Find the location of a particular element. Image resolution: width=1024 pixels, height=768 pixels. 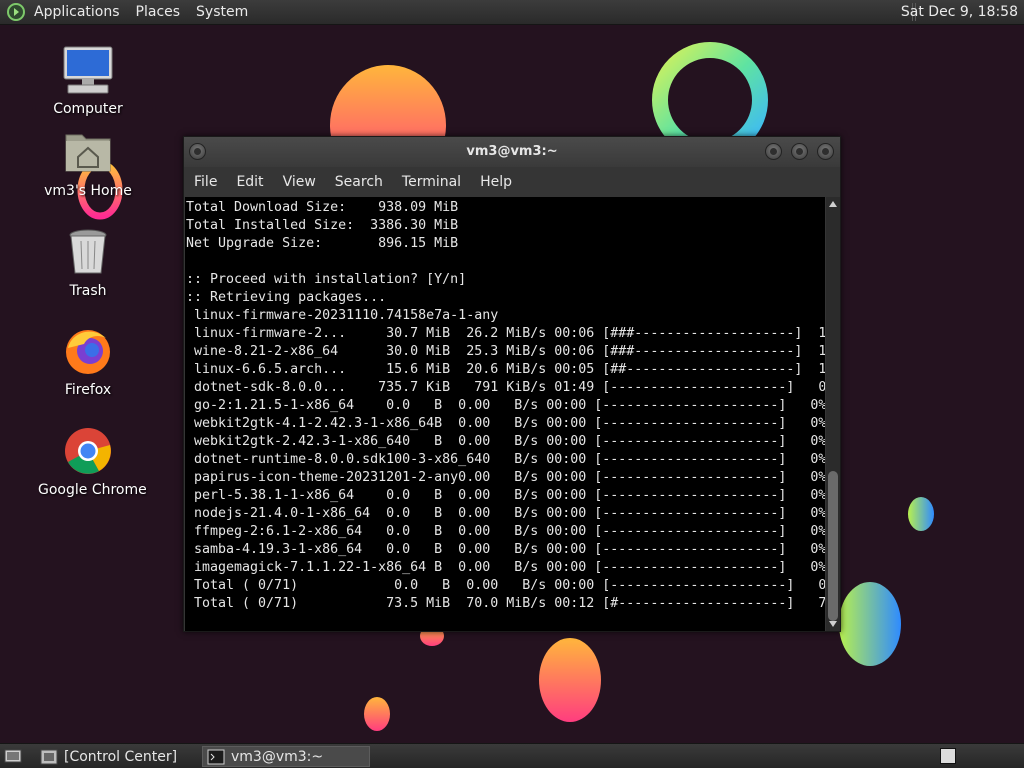

distro-logo-icon is located at coordinates (16, 12).